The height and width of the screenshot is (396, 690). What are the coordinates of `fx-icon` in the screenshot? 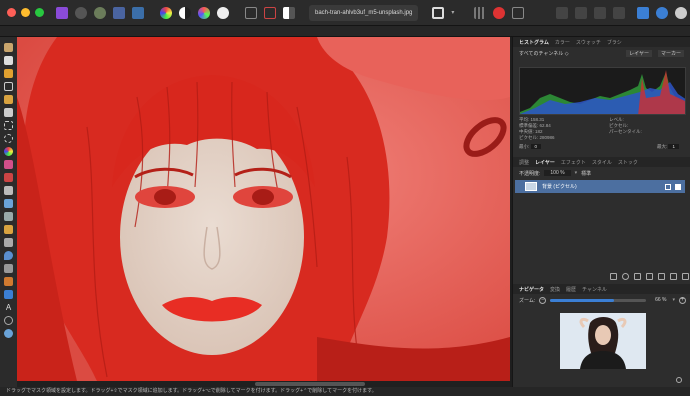 It's located at (649, 276).